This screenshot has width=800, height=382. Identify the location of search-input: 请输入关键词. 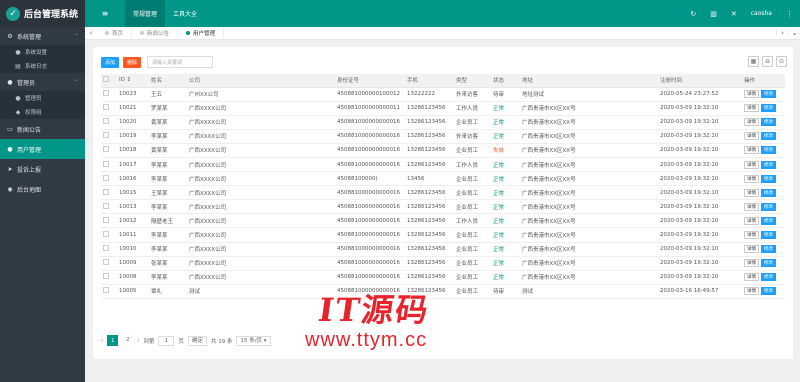
(180, 62).